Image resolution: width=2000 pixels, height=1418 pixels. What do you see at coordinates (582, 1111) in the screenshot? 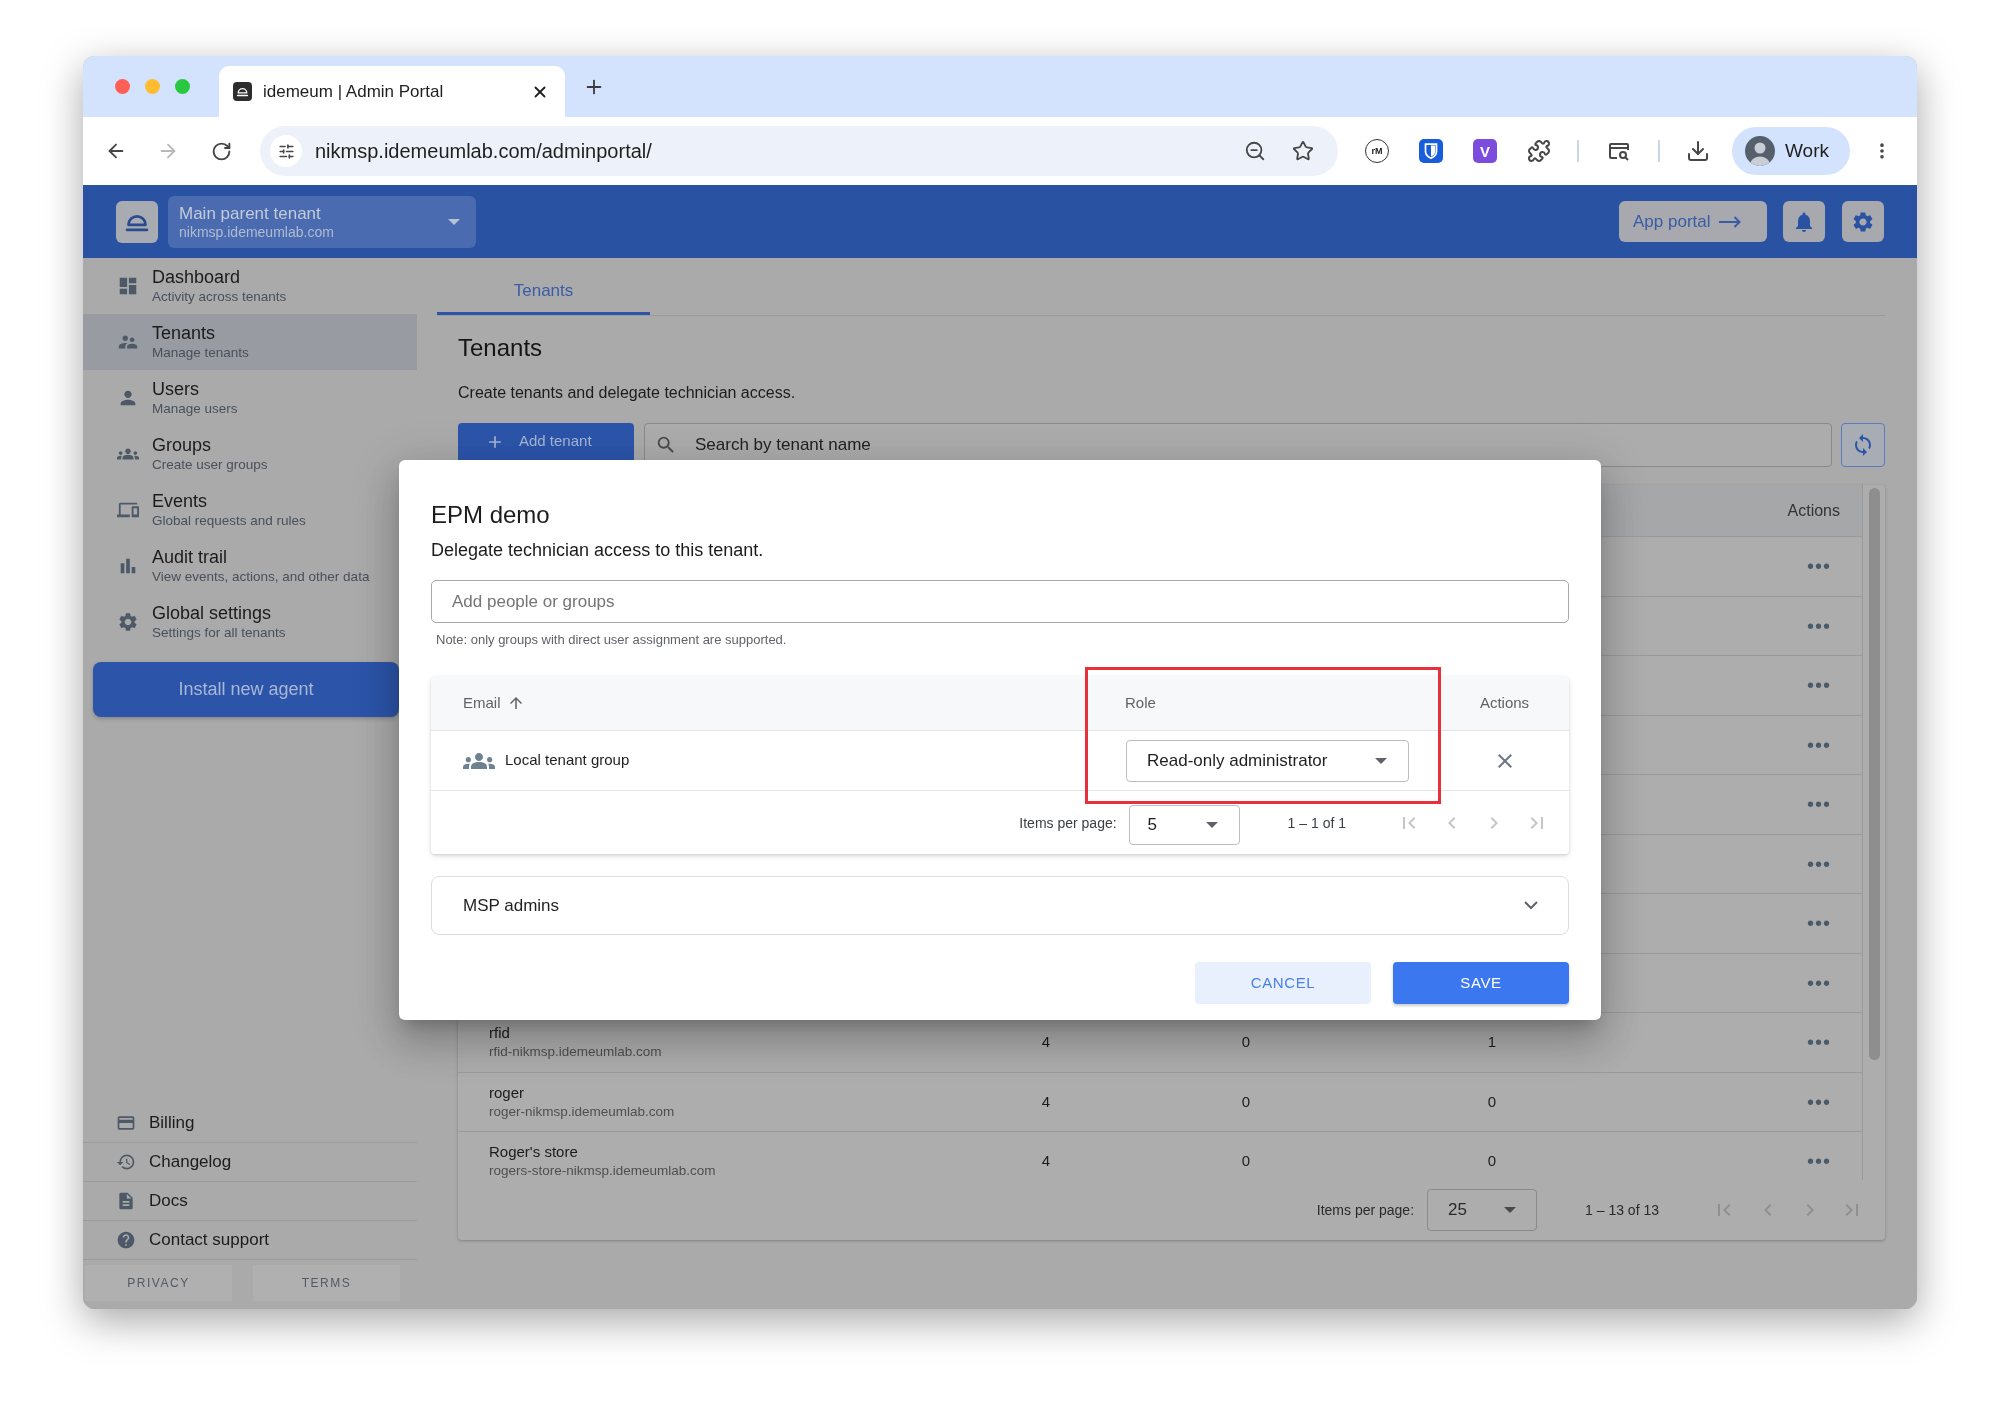
I see `tenant-domain: roger-nikmsp.idemeumlab.com` at bounding box center [582, 1111].